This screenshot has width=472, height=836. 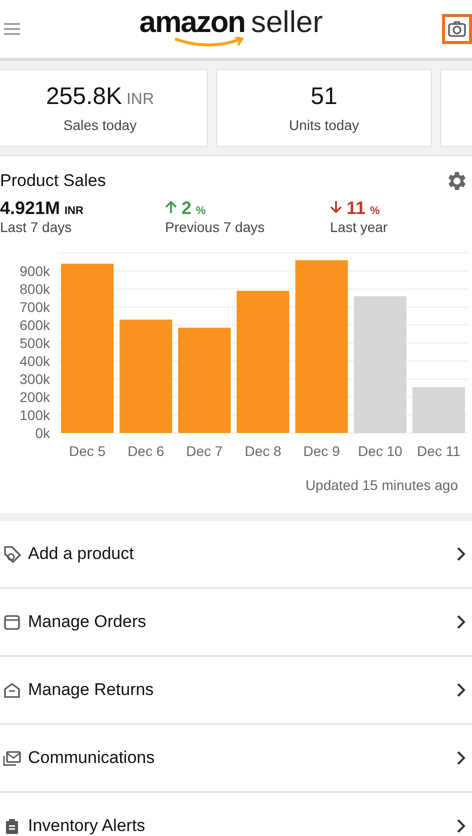 I want to click on axis-label: 400k, so click(x=35, y=361).